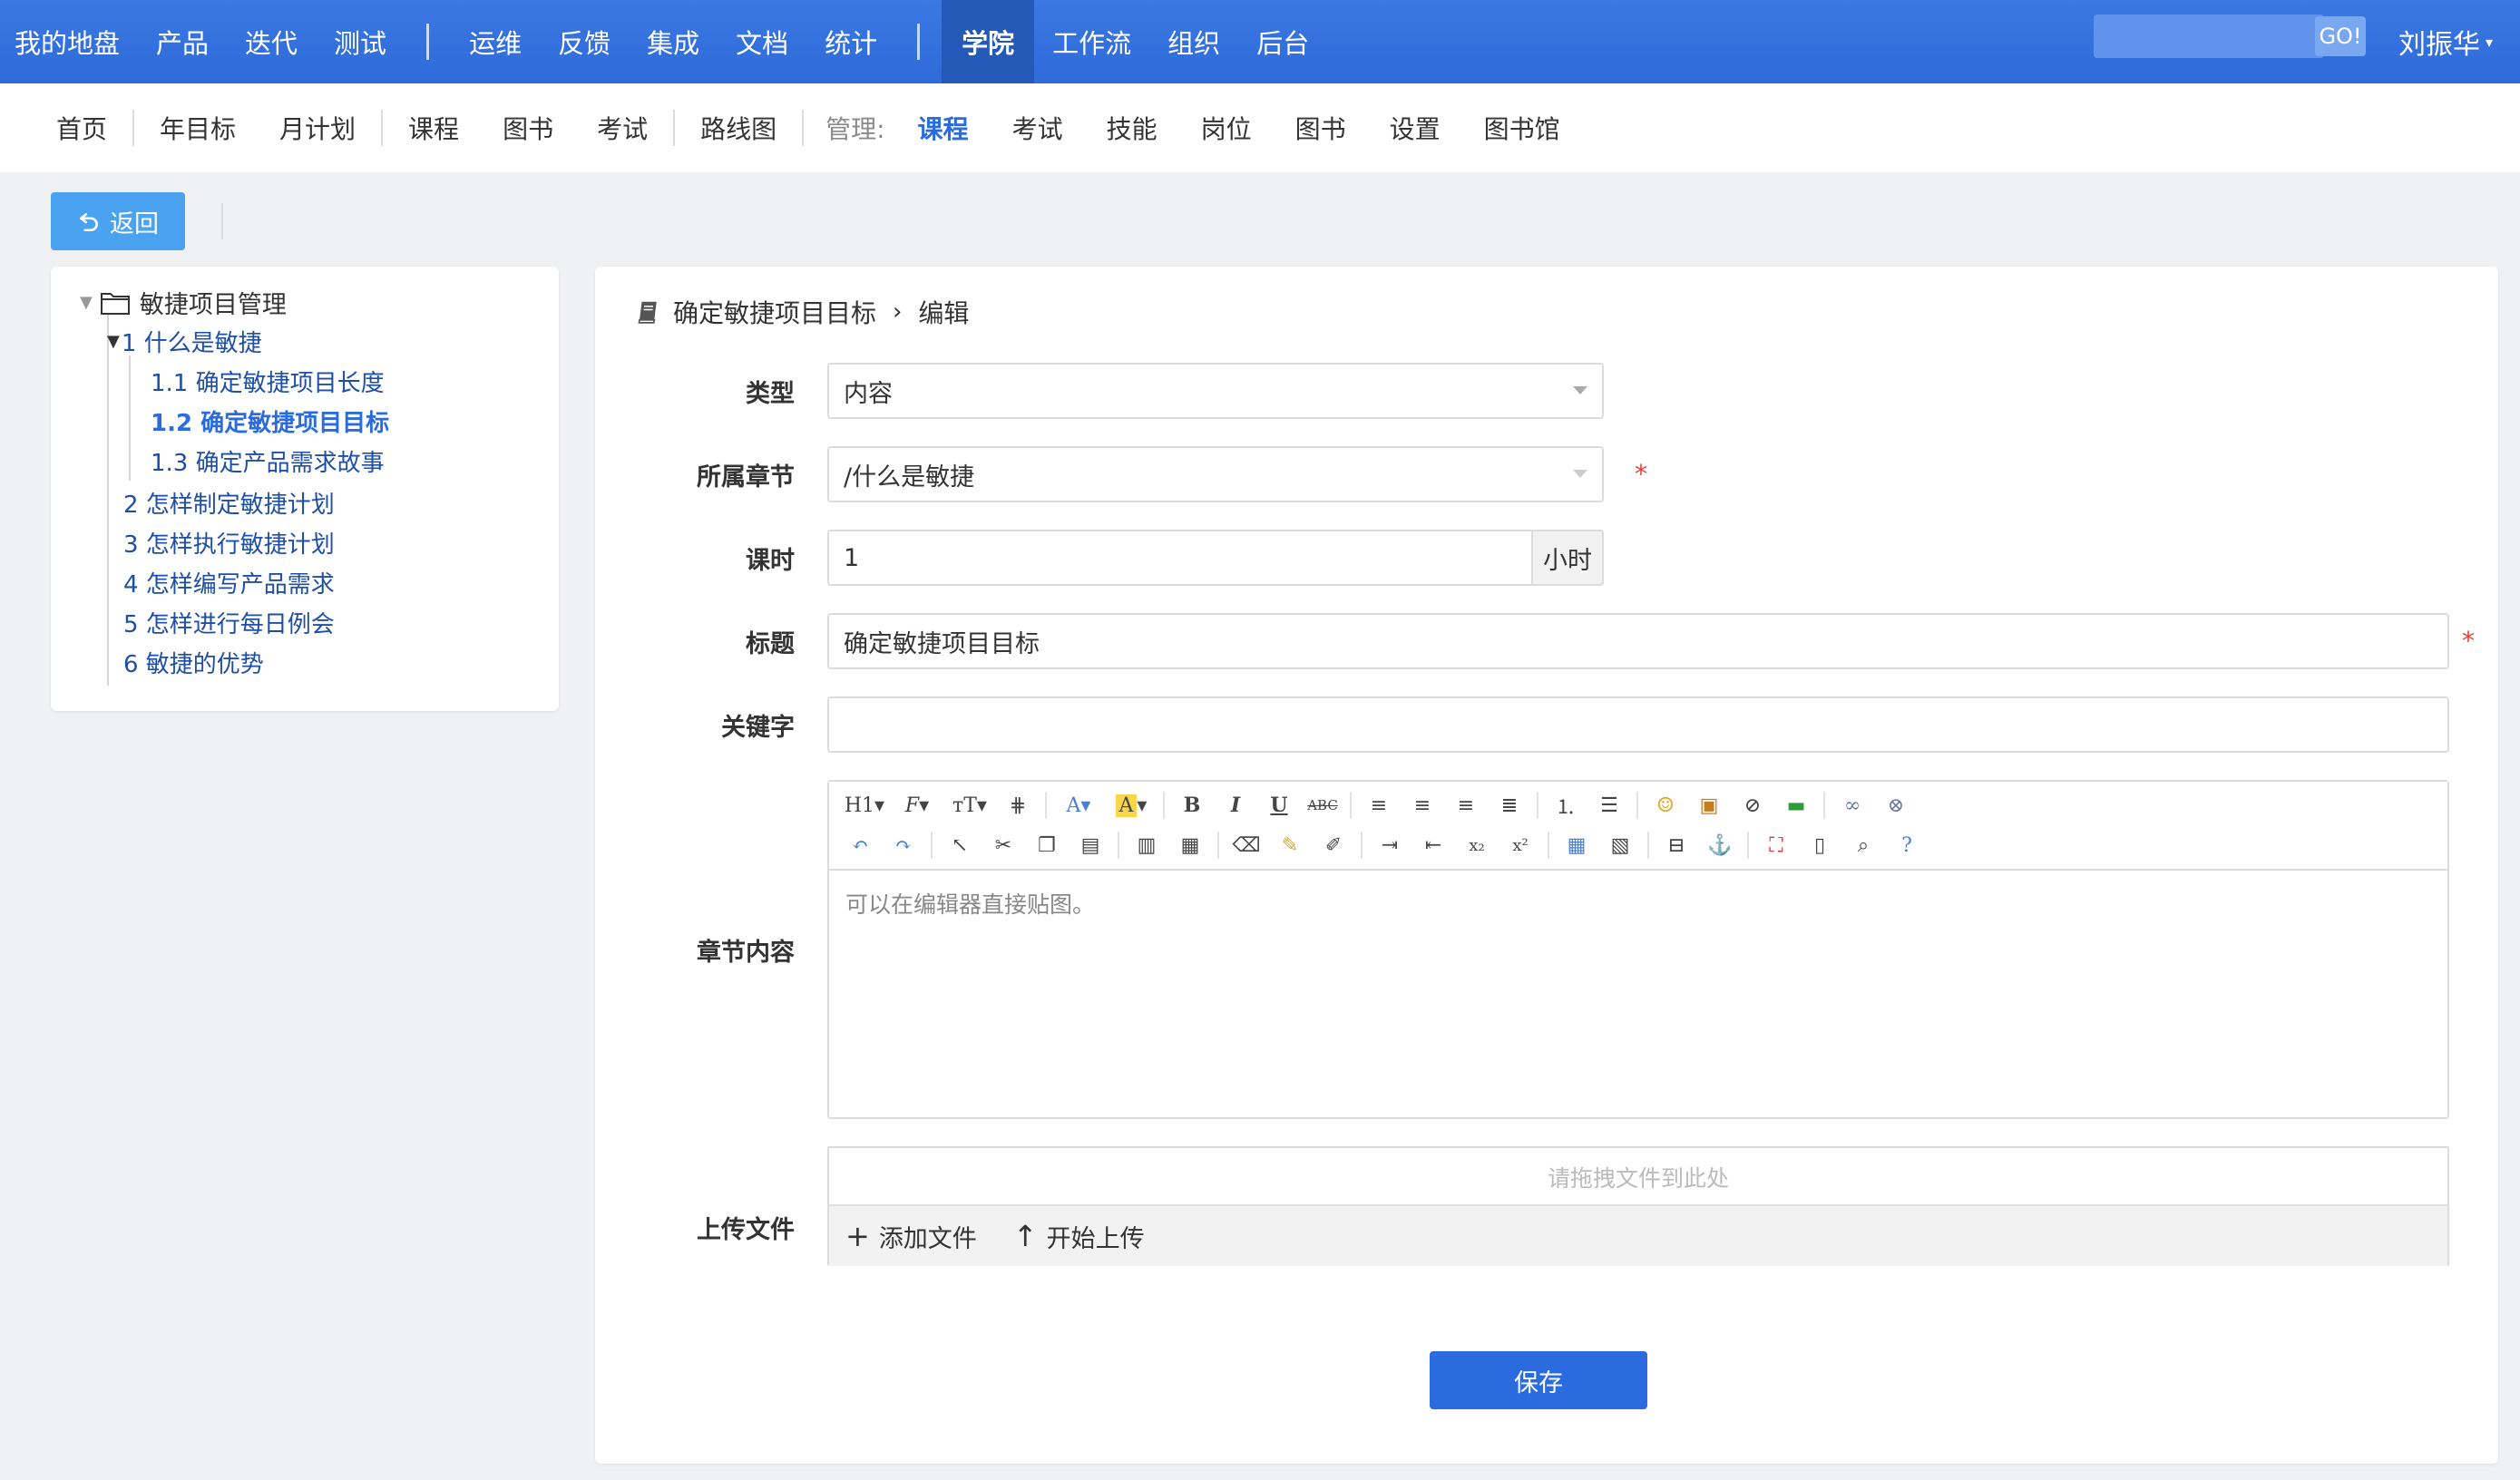 Image resolution: width=2520 pixels, height=1480 pixels. Describe the element at coordinates (774, 312) in the screenshot. I see `breadcrumb-item: 确定敏捷项目目标` at that location.